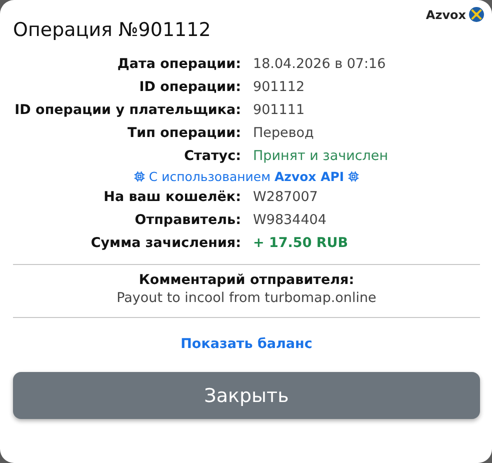 The width and height of the screenshot is (492, 463). What do you see at coordinates (279, 110) in the screenshot?
I see `field-value: 901111` at bounding box center [279, 110].